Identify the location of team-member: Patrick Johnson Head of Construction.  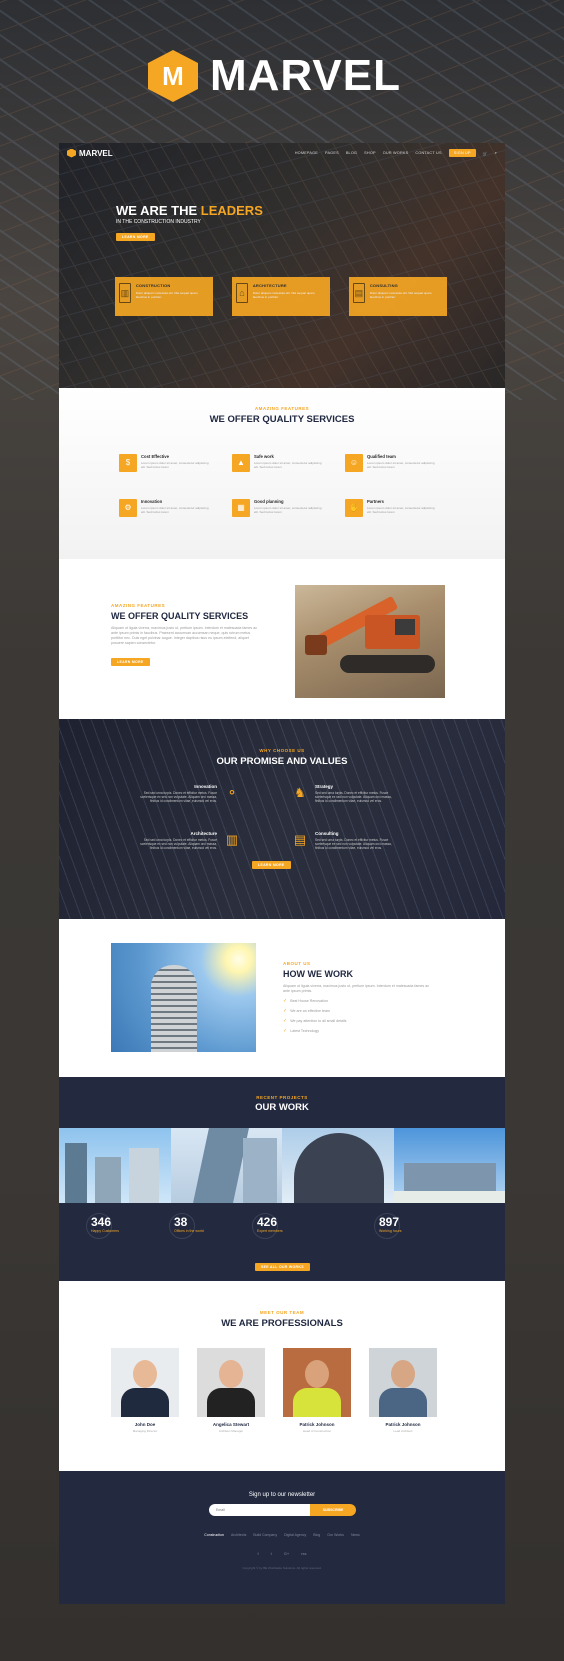
(317, 1390).